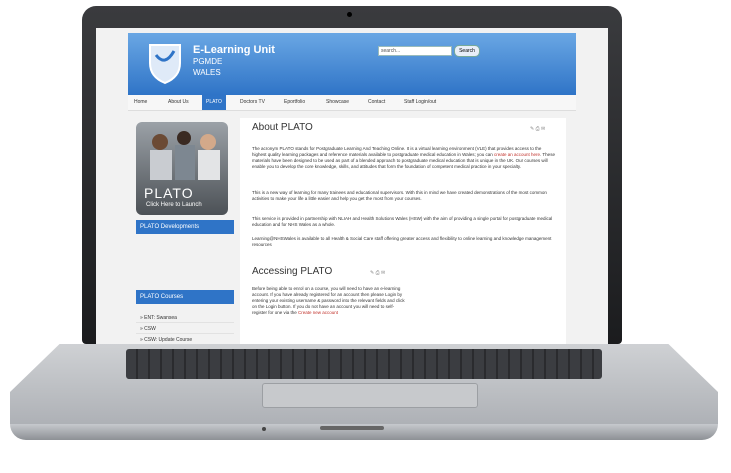 This screenshot has width=731, height=473. Describe the element at coordinates (234, 61) in the screenshot. I see `site-title: E-Learning Unit PGMDE WALES` at that location.